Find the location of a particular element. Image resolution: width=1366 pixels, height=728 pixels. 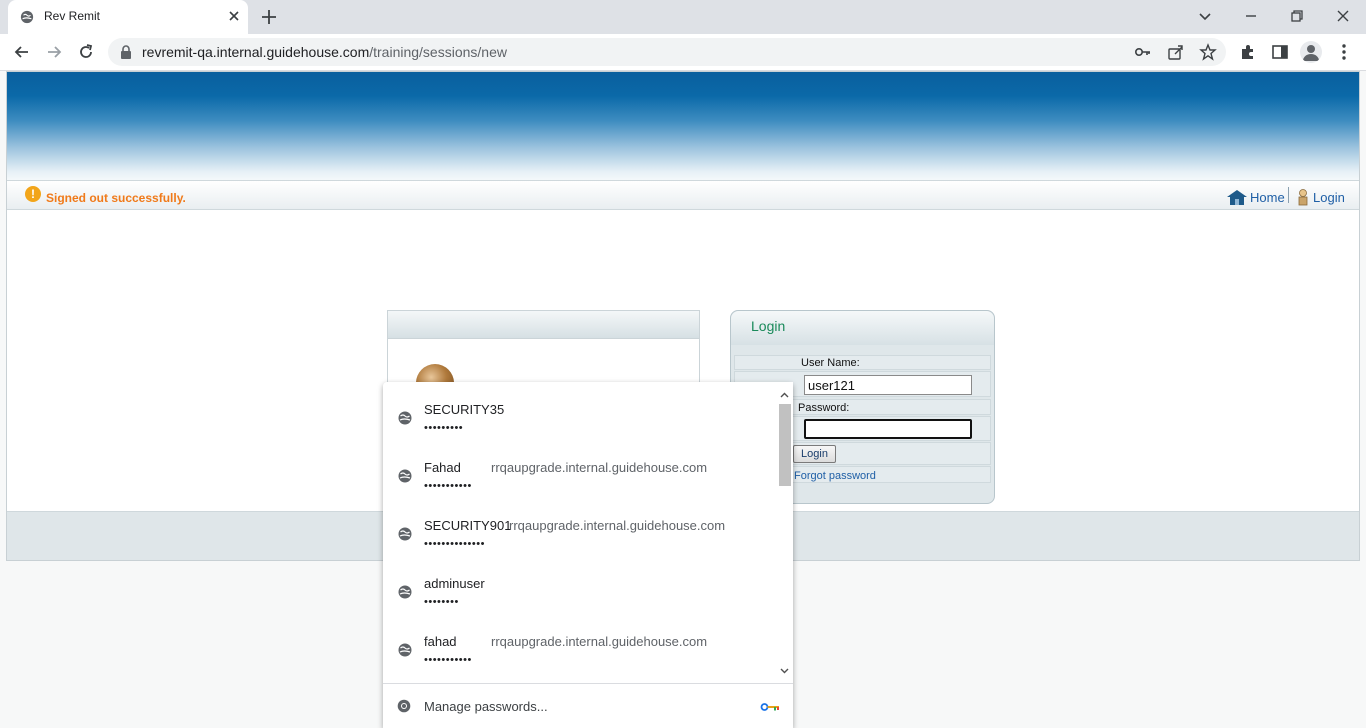

login-panel-header: Login is located at coordinates (862, 328).